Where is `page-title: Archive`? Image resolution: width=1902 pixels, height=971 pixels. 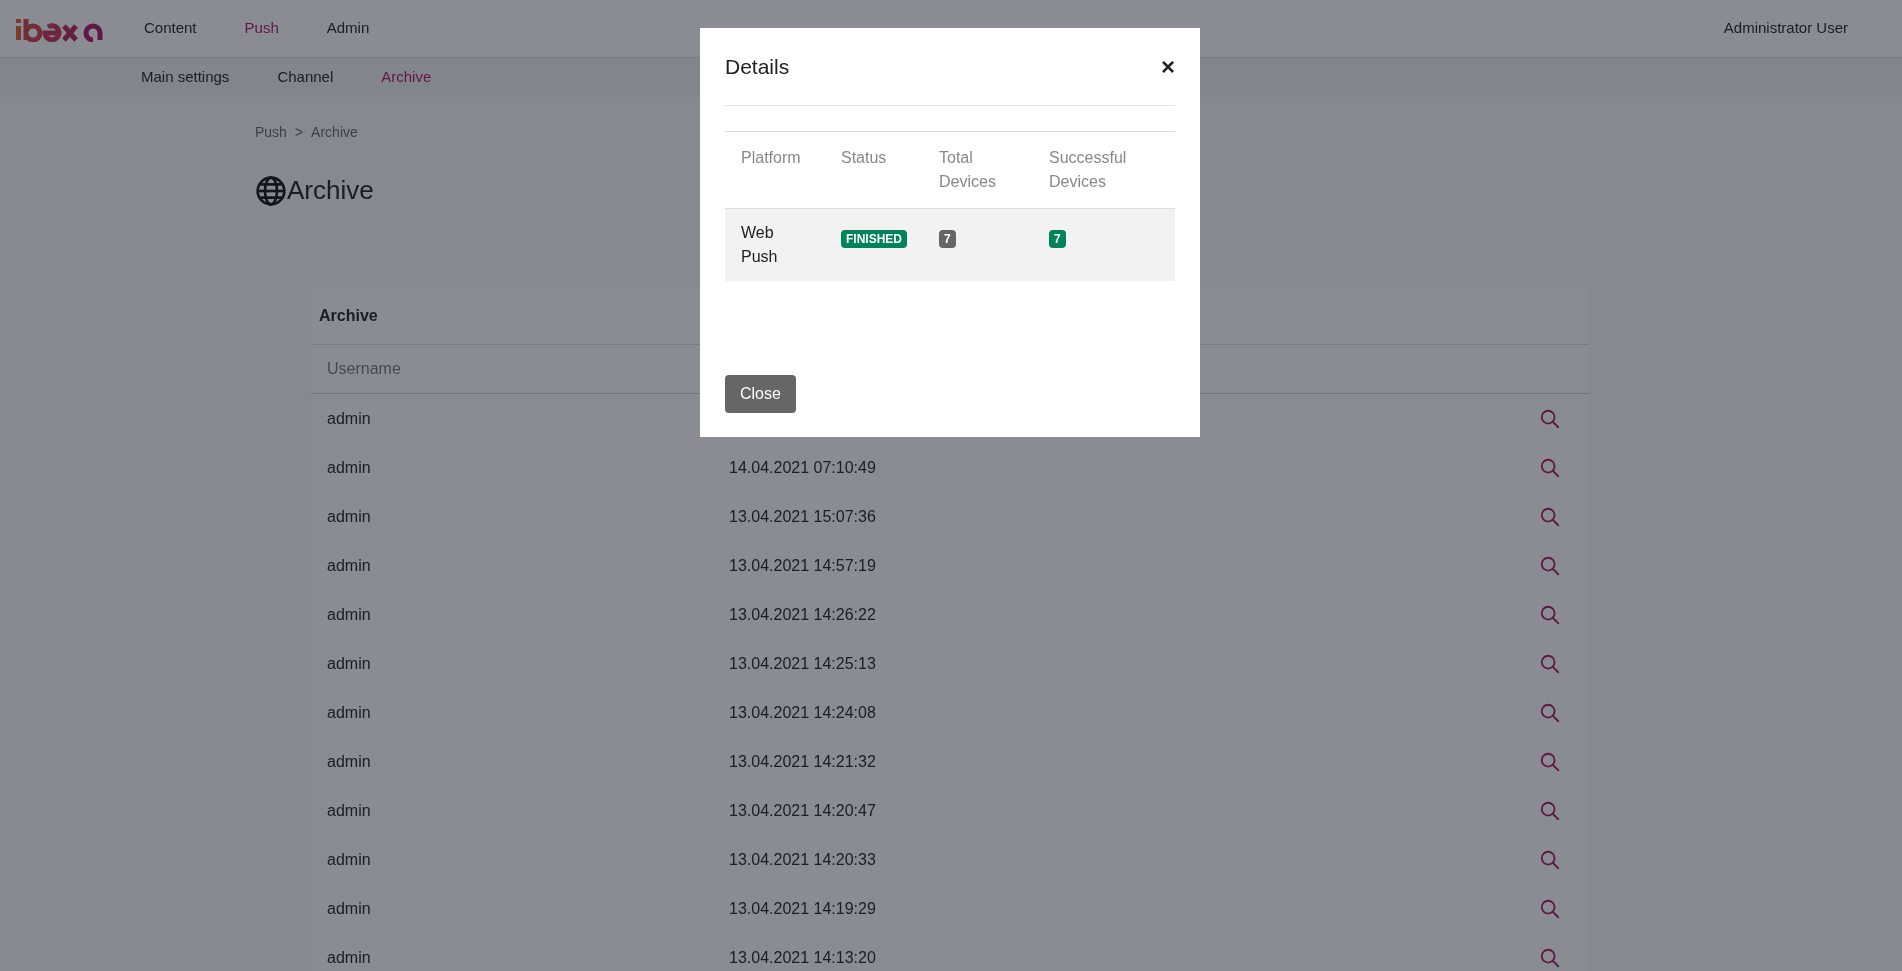
page-title: Archive is located at coordinates (330, 190).